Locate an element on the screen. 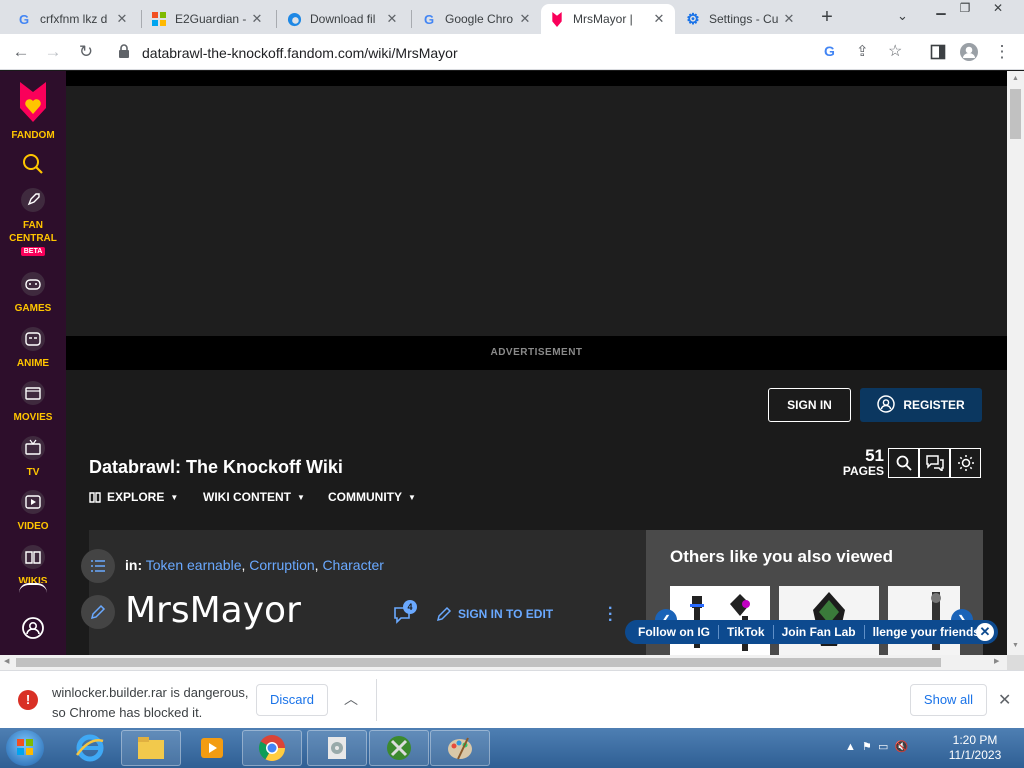  reload-button: ↻ is located at coordinates (86, 52).